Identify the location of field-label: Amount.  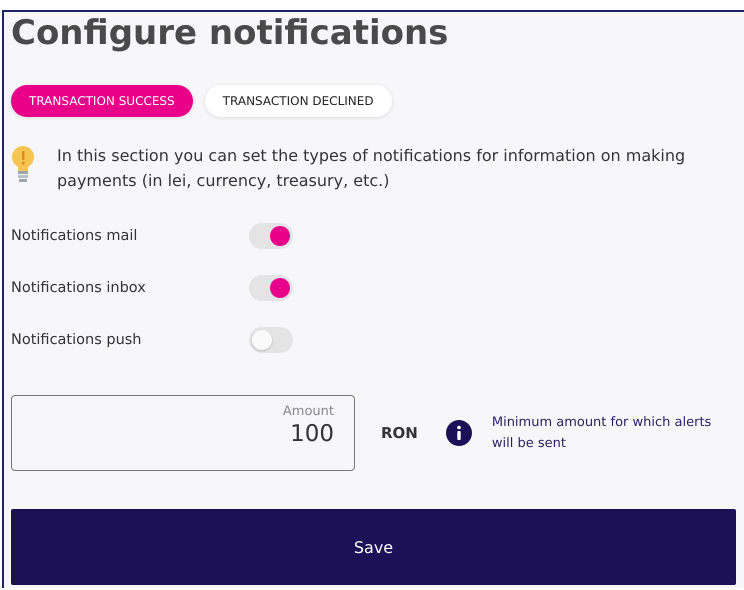
(308, 411).